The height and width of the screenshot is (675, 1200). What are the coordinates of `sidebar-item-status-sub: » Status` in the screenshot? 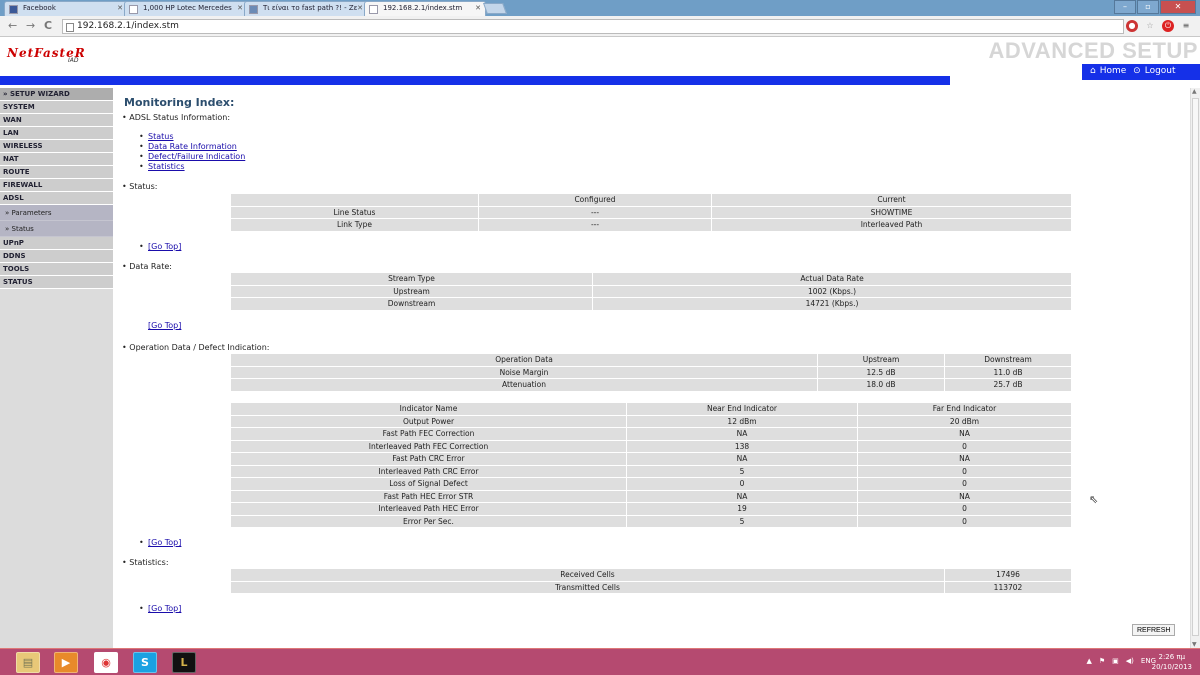 It's located at (56, 229).